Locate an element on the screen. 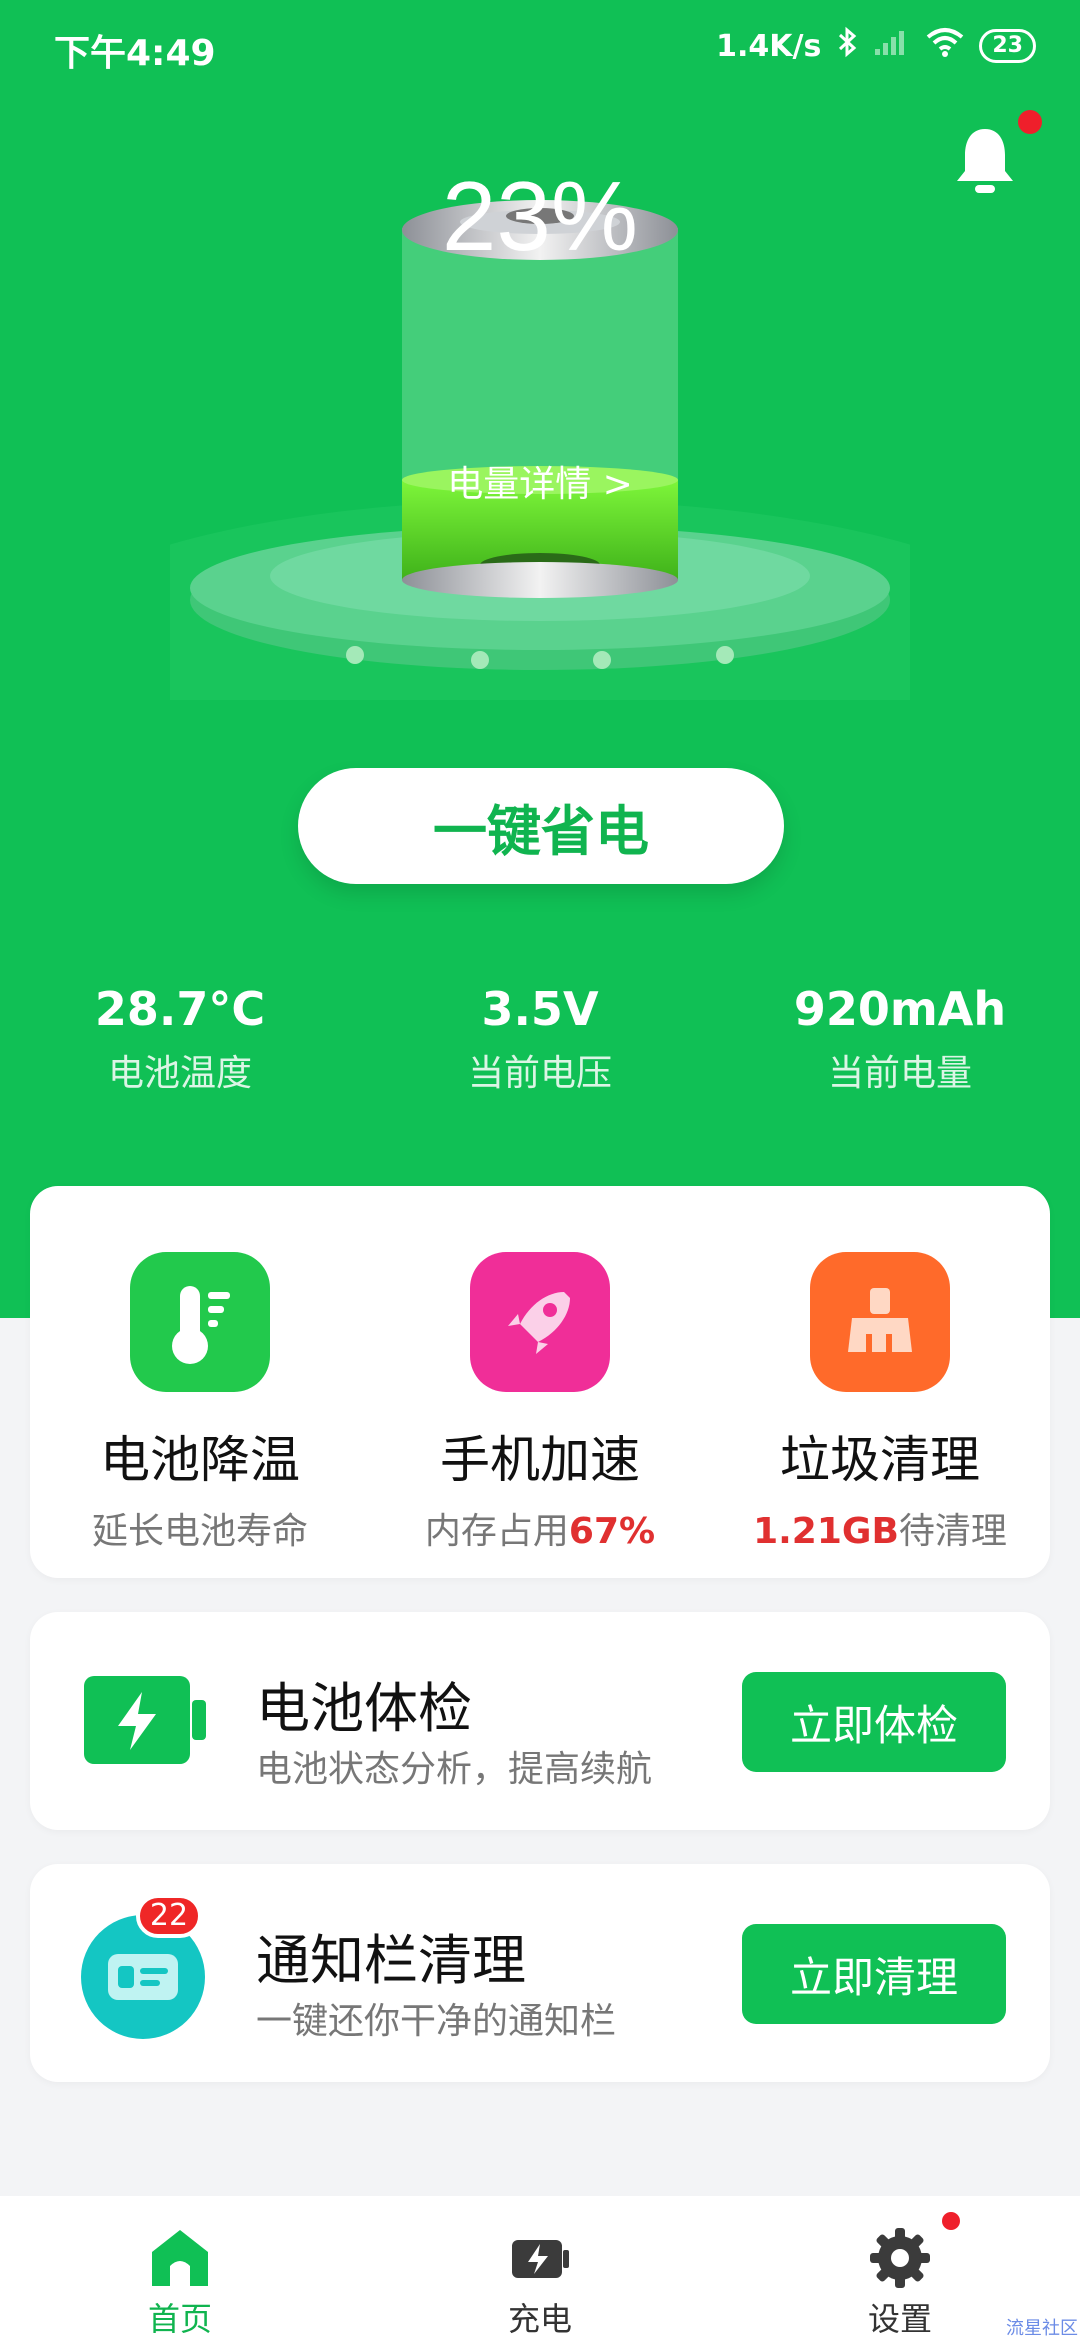 Image resolution: width=1080 pixels, height=2340 pixels. notification-count-badge: 22 is located at coordinates (169, 1916).